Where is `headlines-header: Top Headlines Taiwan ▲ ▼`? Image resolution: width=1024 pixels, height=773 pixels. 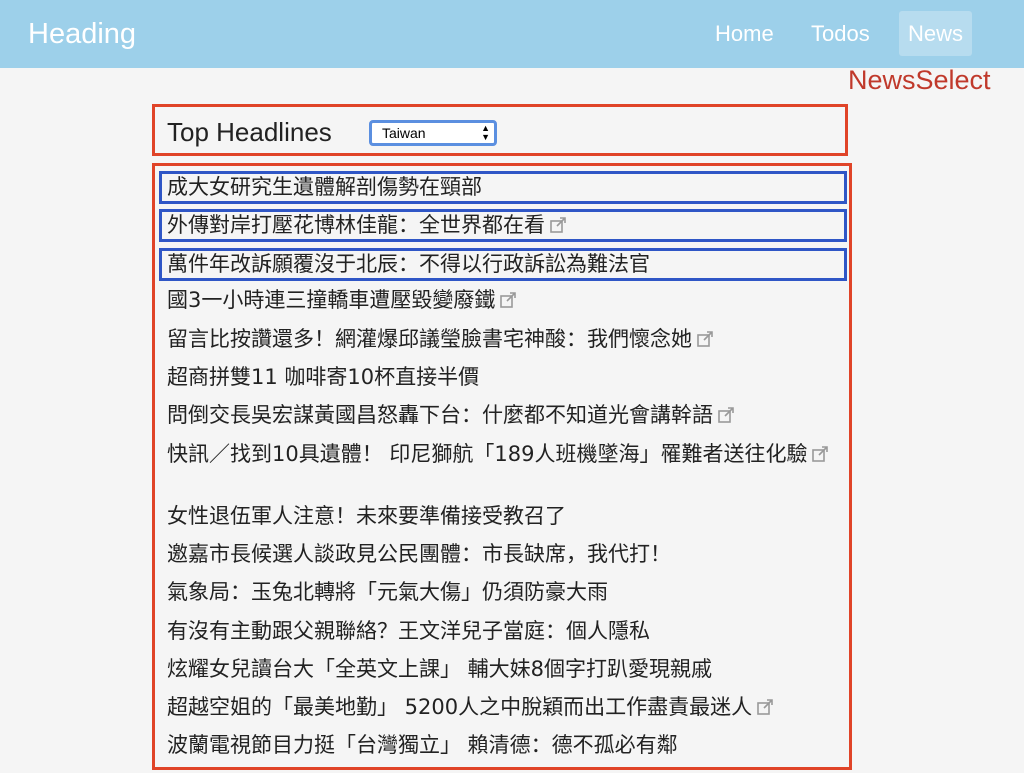 headlines-header: Top Headlines Taiwan ▲ ▼ is located at coordinates (500, 130).